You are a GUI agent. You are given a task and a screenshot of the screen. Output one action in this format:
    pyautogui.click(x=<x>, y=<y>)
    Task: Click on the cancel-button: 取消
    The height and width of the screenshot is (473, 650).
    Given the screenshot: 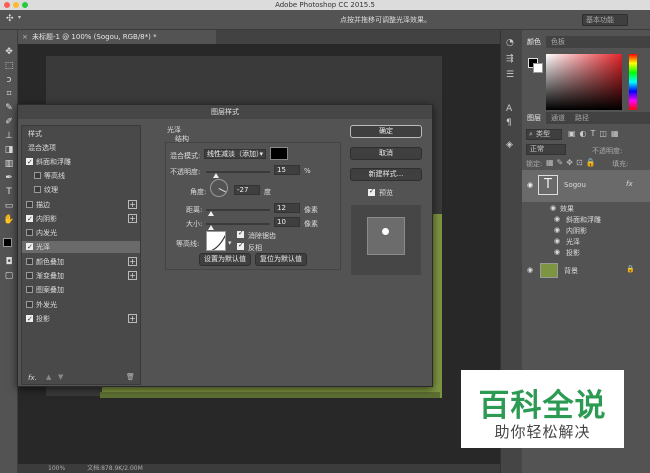 What is the action you would take?
    pyautogui.click(x=386, y=153)
    